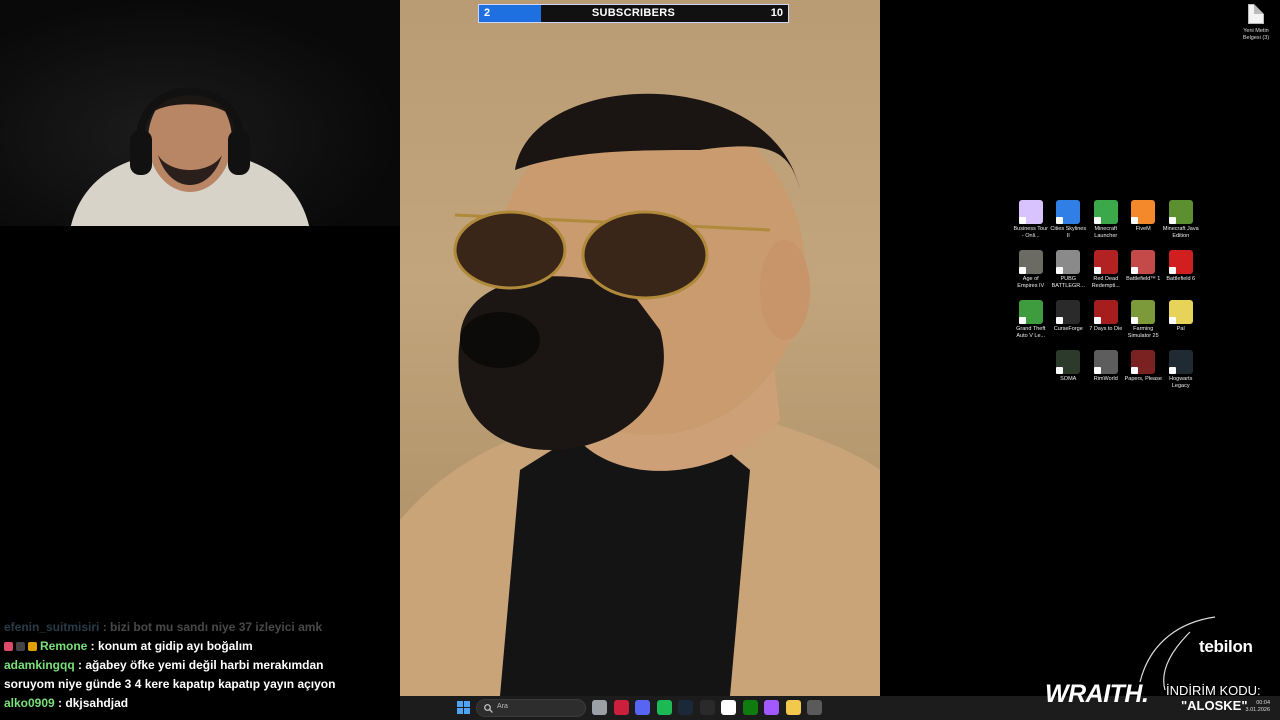 This screenshot has height=720, width=1280. I want to click on opera-gx-icon, so click(621, 707).